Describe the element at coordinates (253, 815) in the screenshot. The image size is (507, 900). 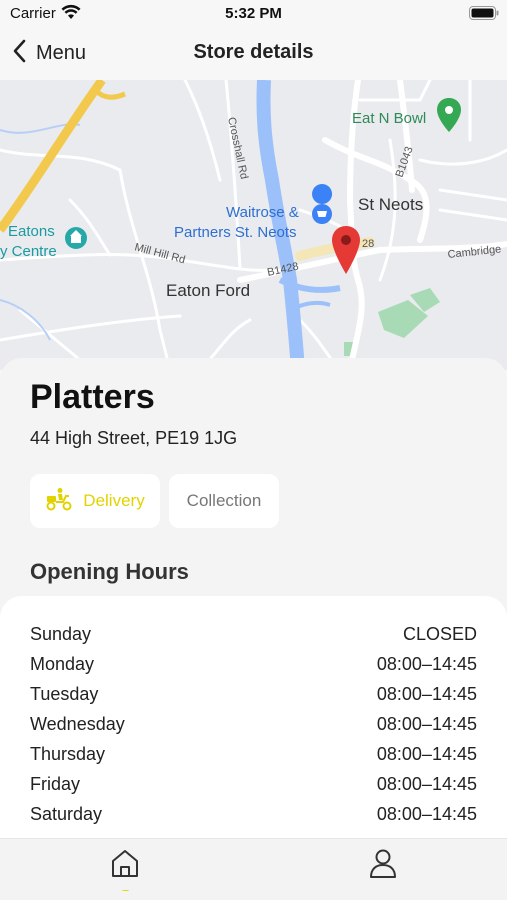
I see `hours-row-saturday: Saturday 08:00–14:45` at that location.